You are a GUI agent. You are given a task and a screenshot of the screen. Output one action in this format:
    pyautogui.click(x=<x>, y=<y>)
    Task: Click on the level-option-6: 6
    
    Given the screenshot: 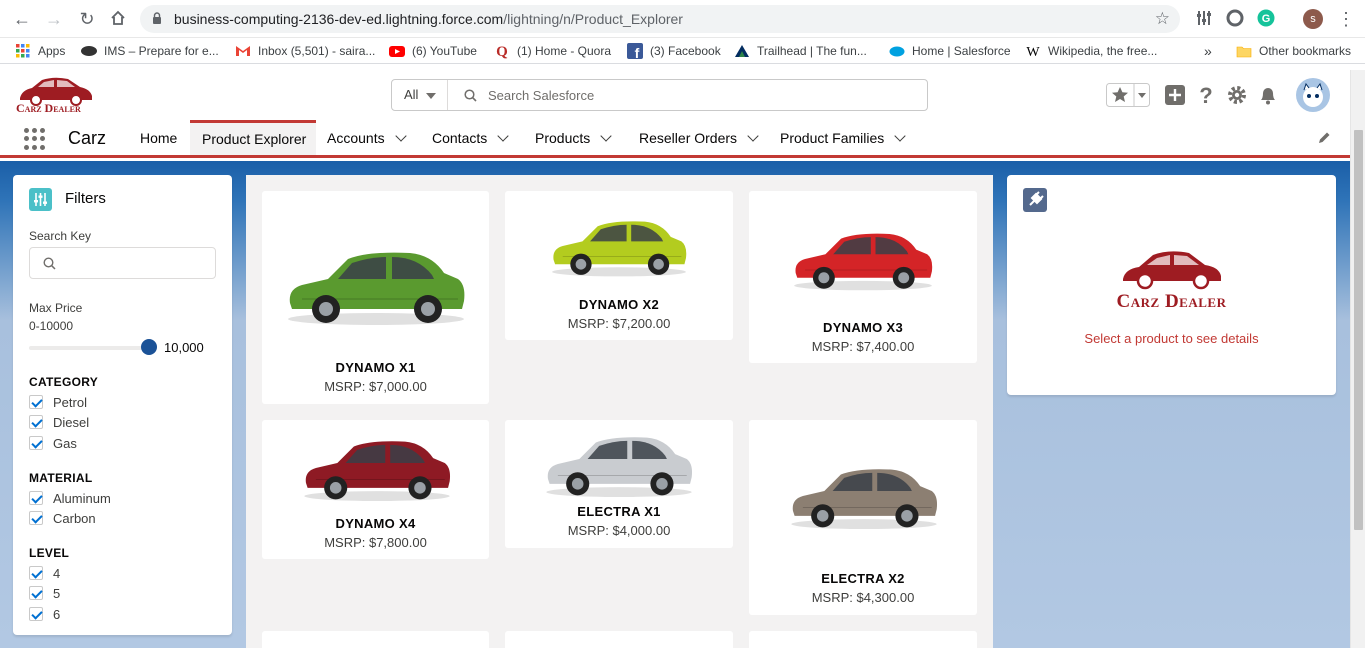 What is the action you would take?
    pyautogui.click(x=44, y=614)
    